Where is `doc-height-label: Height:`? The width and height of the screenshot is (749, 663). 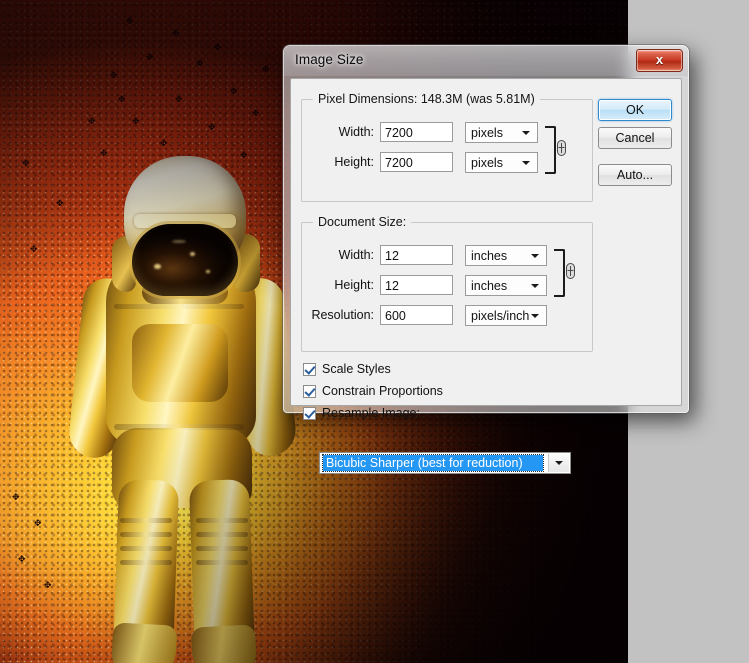
doc-height-label: Height: is located at coordinates (354, 285).